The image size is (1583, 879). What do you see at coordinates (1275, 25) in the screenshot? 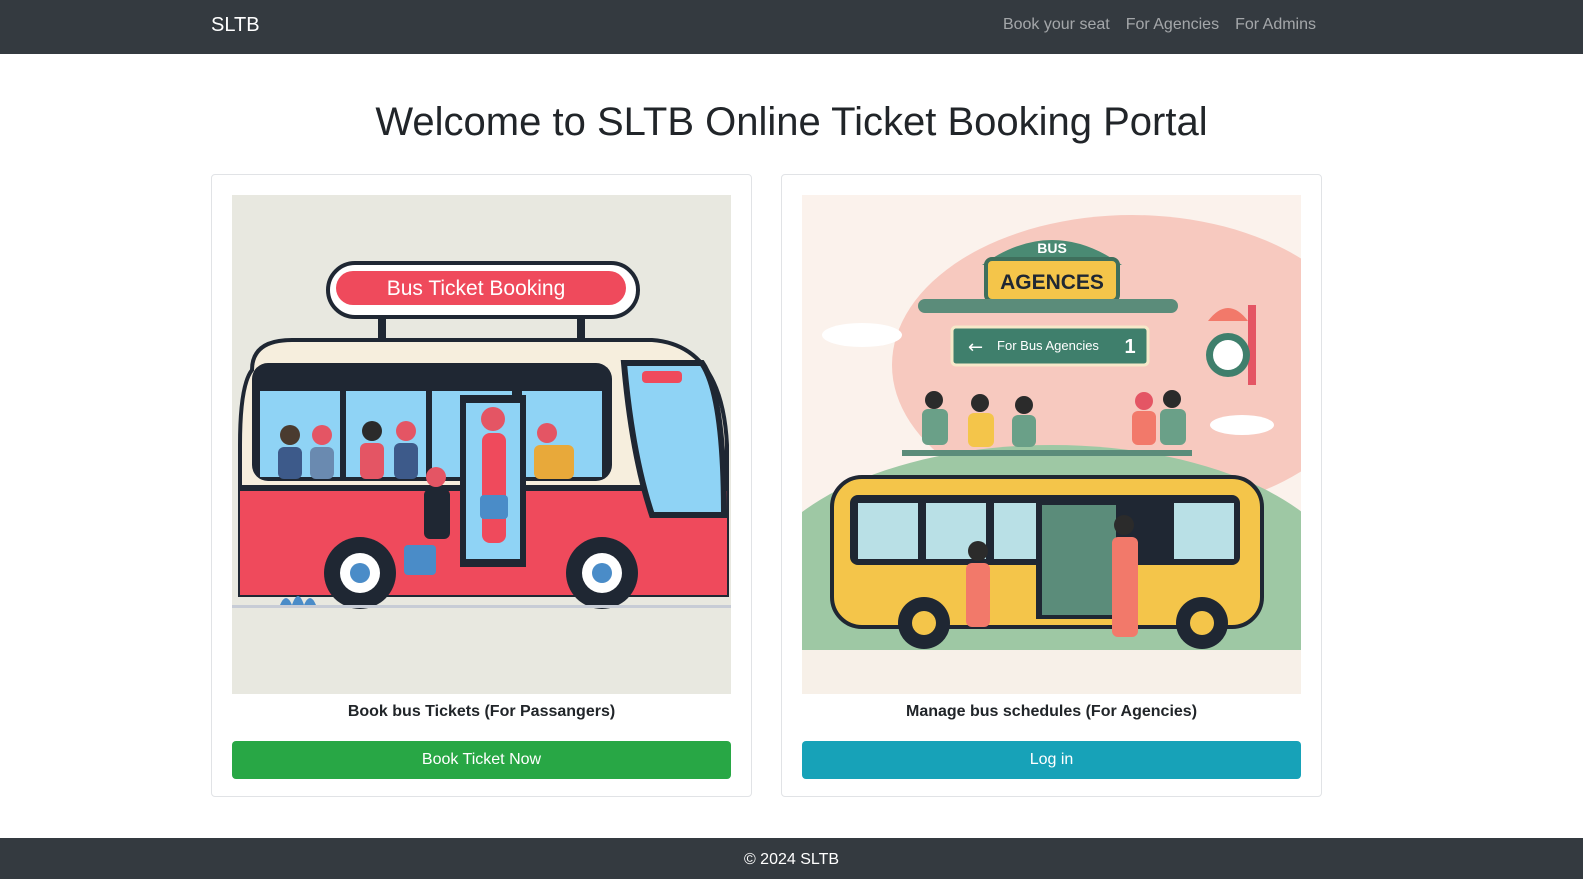
I see `nav-link-admins: For Admins` at bounding box center [1275, 25].